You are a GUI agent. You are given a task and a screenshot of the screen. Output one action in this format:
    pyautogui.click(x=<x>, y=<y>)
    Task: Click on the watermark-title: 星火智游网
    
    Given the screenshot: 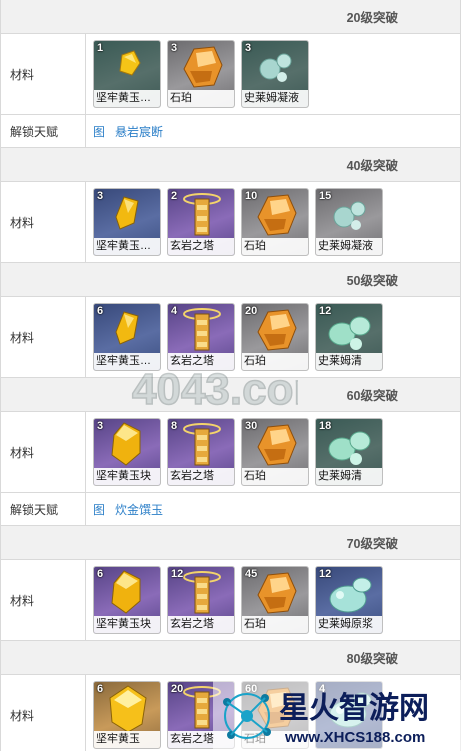 What is the action you would take?
    pyautogui.click(x=354, y=708)
    